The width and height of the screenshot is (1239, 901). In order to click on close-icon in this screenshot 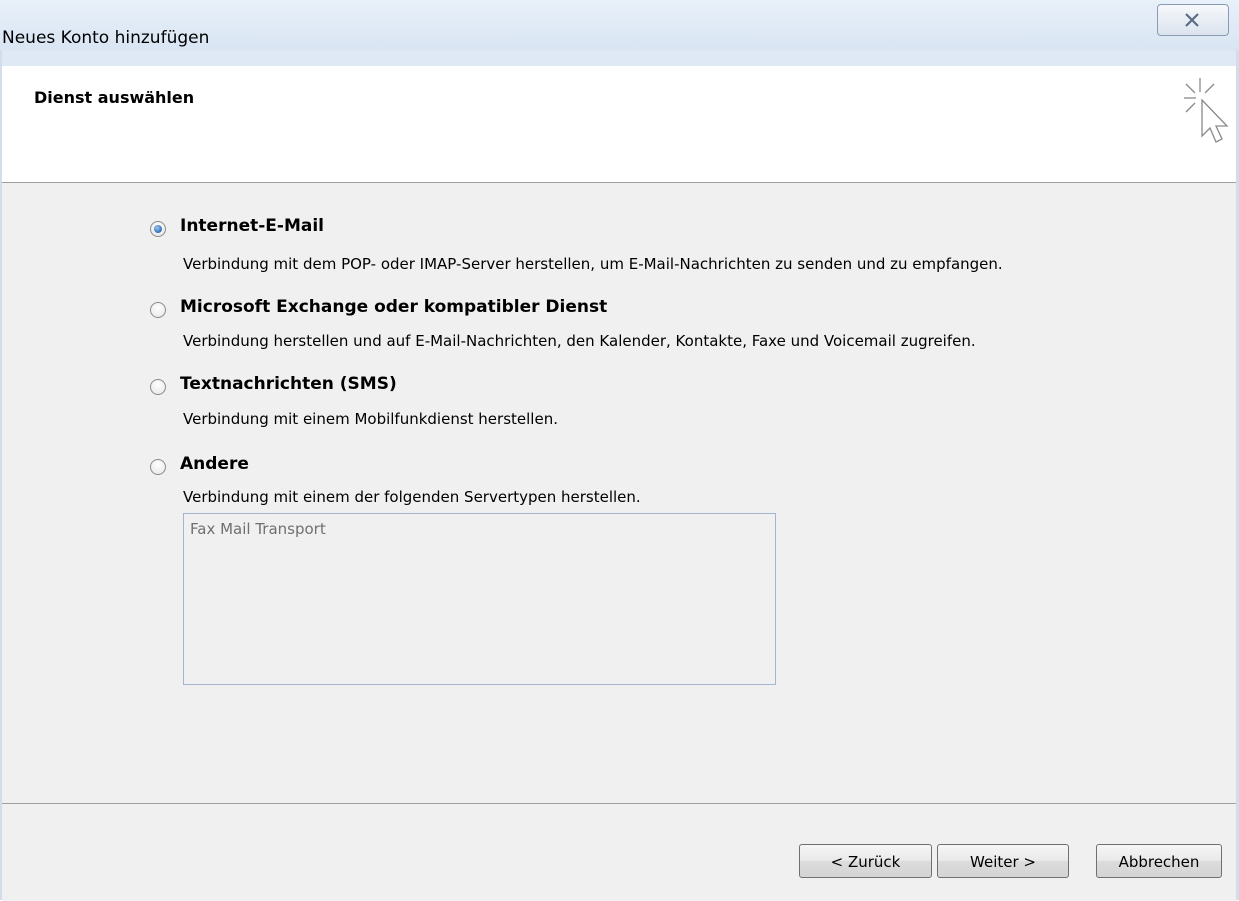, I will do `click(1192, 20)`.